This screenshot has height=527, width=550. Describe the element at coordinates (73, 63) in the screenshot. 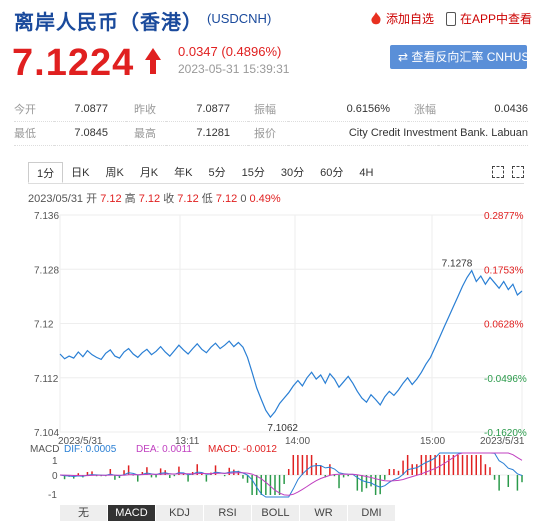

I see `current-price: 7.1224` at that location.